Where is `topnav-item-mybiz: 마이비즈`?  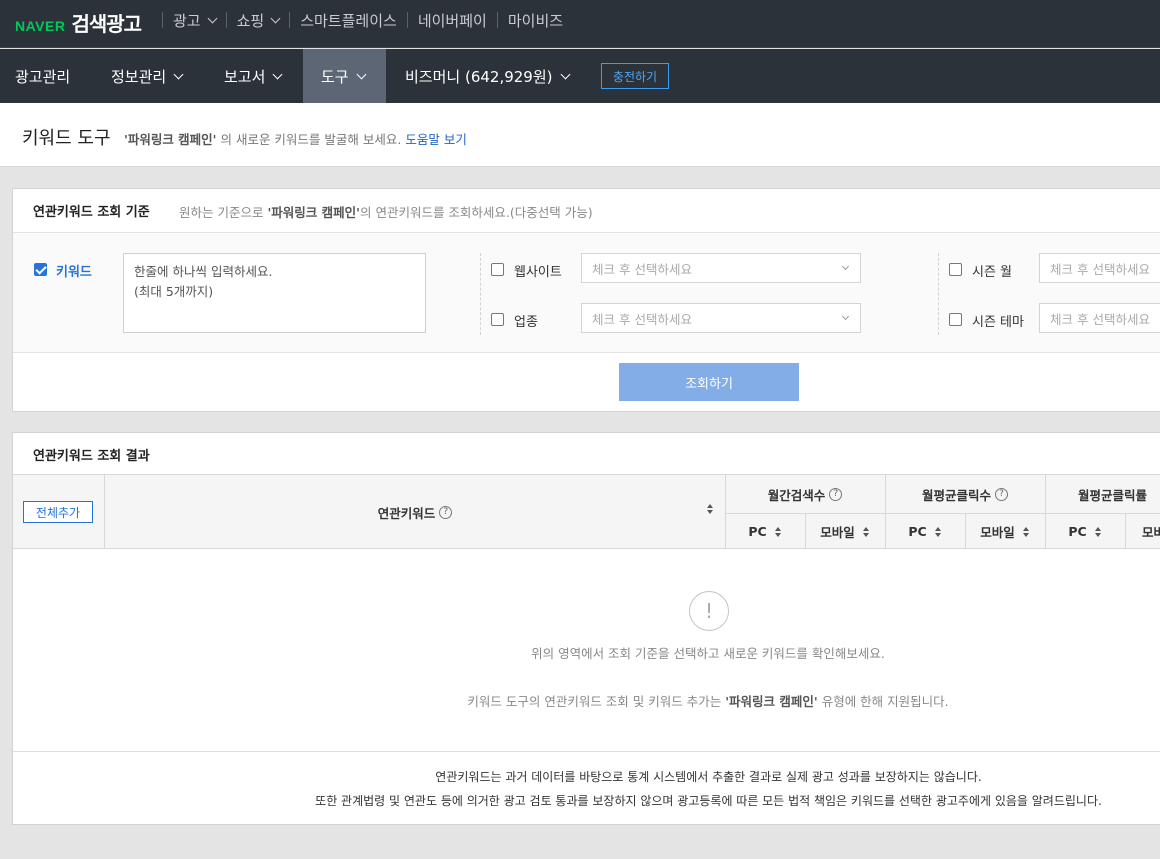 topnav-item-mybiz: 마이비즈 is located at coordinates (535, 20).